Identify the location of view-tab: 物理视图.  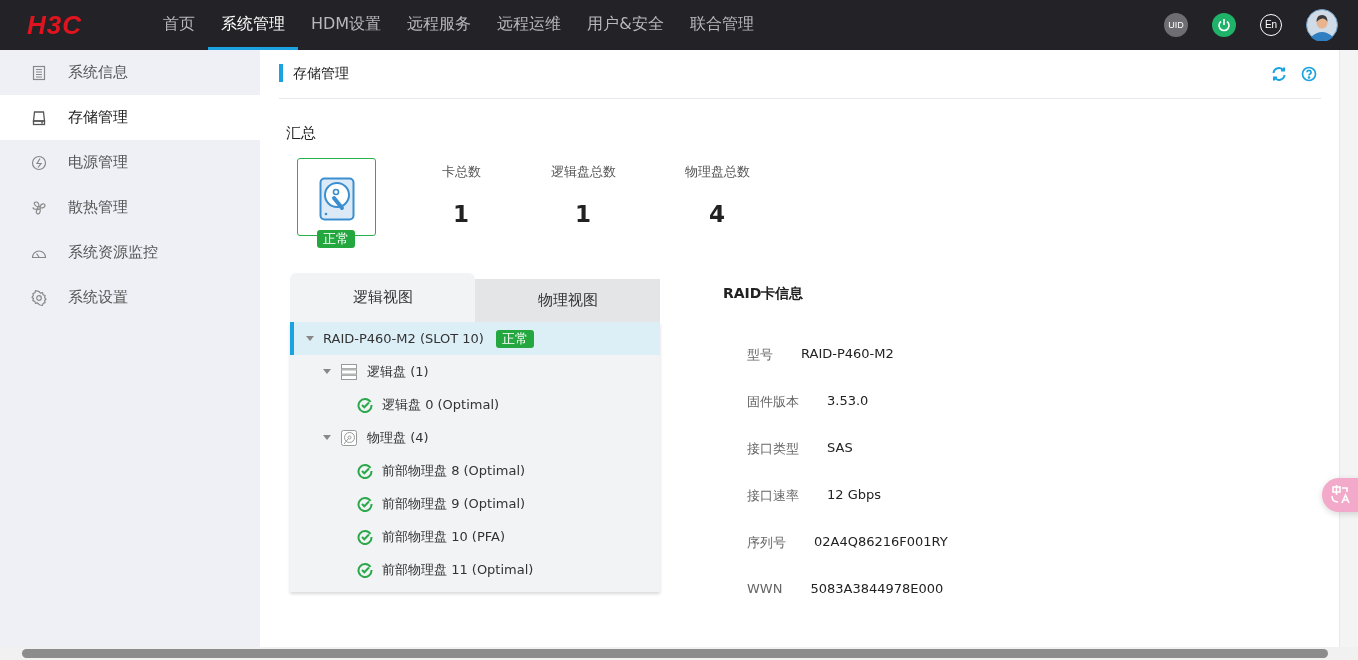
(567, 300).